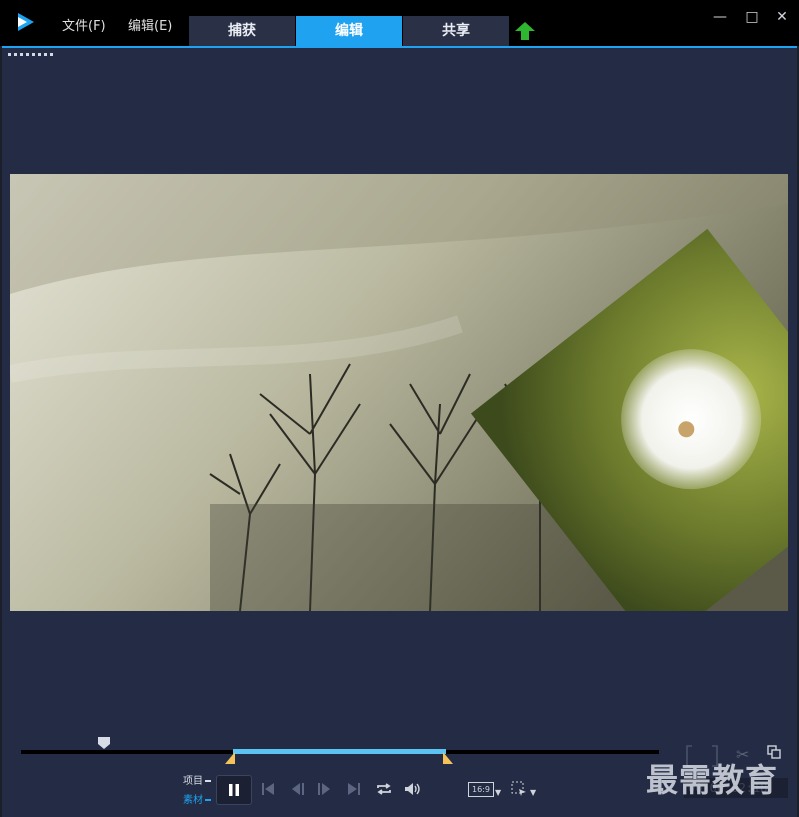  Describe the element at coordinates (456, 31) in the screenshot. I see `tab-share: 共享` at that location.